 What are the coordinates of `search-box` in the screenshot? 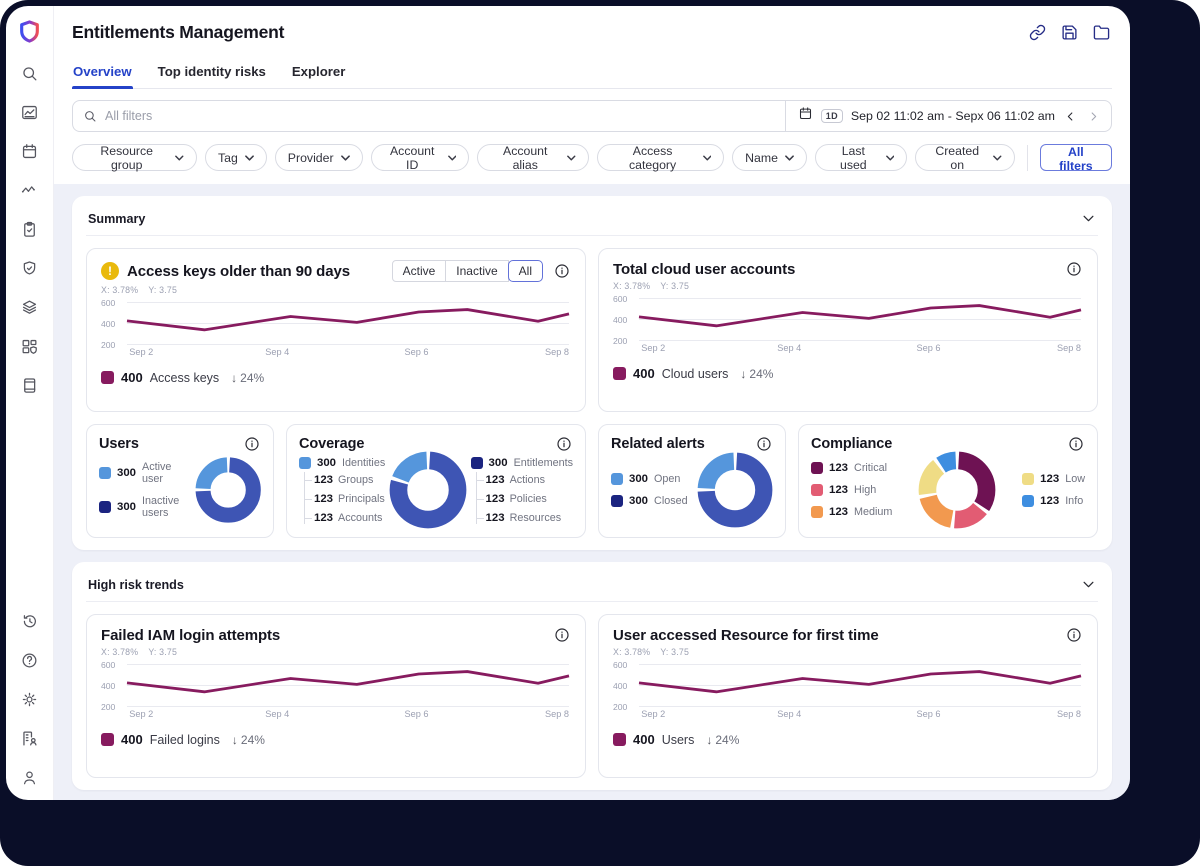 It's located at (429, 116).